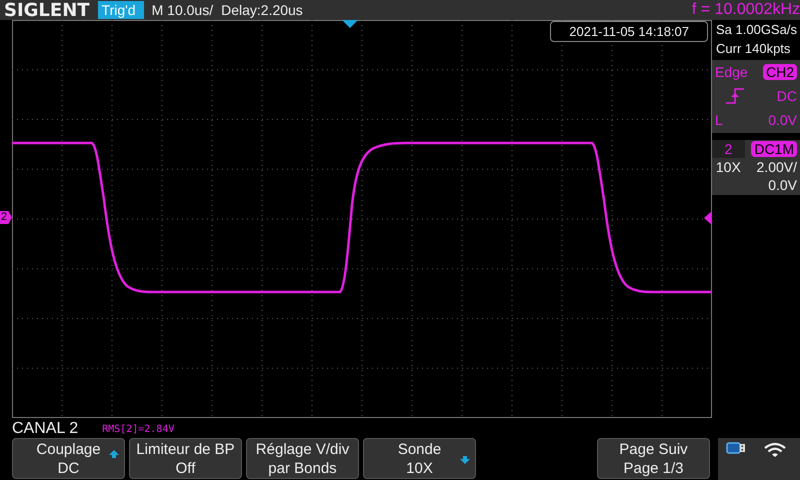  Describe the element at coordinates (138, 430) in the screenshot. I see `rms-measurement: RMS[2]=2.84V` at that location.